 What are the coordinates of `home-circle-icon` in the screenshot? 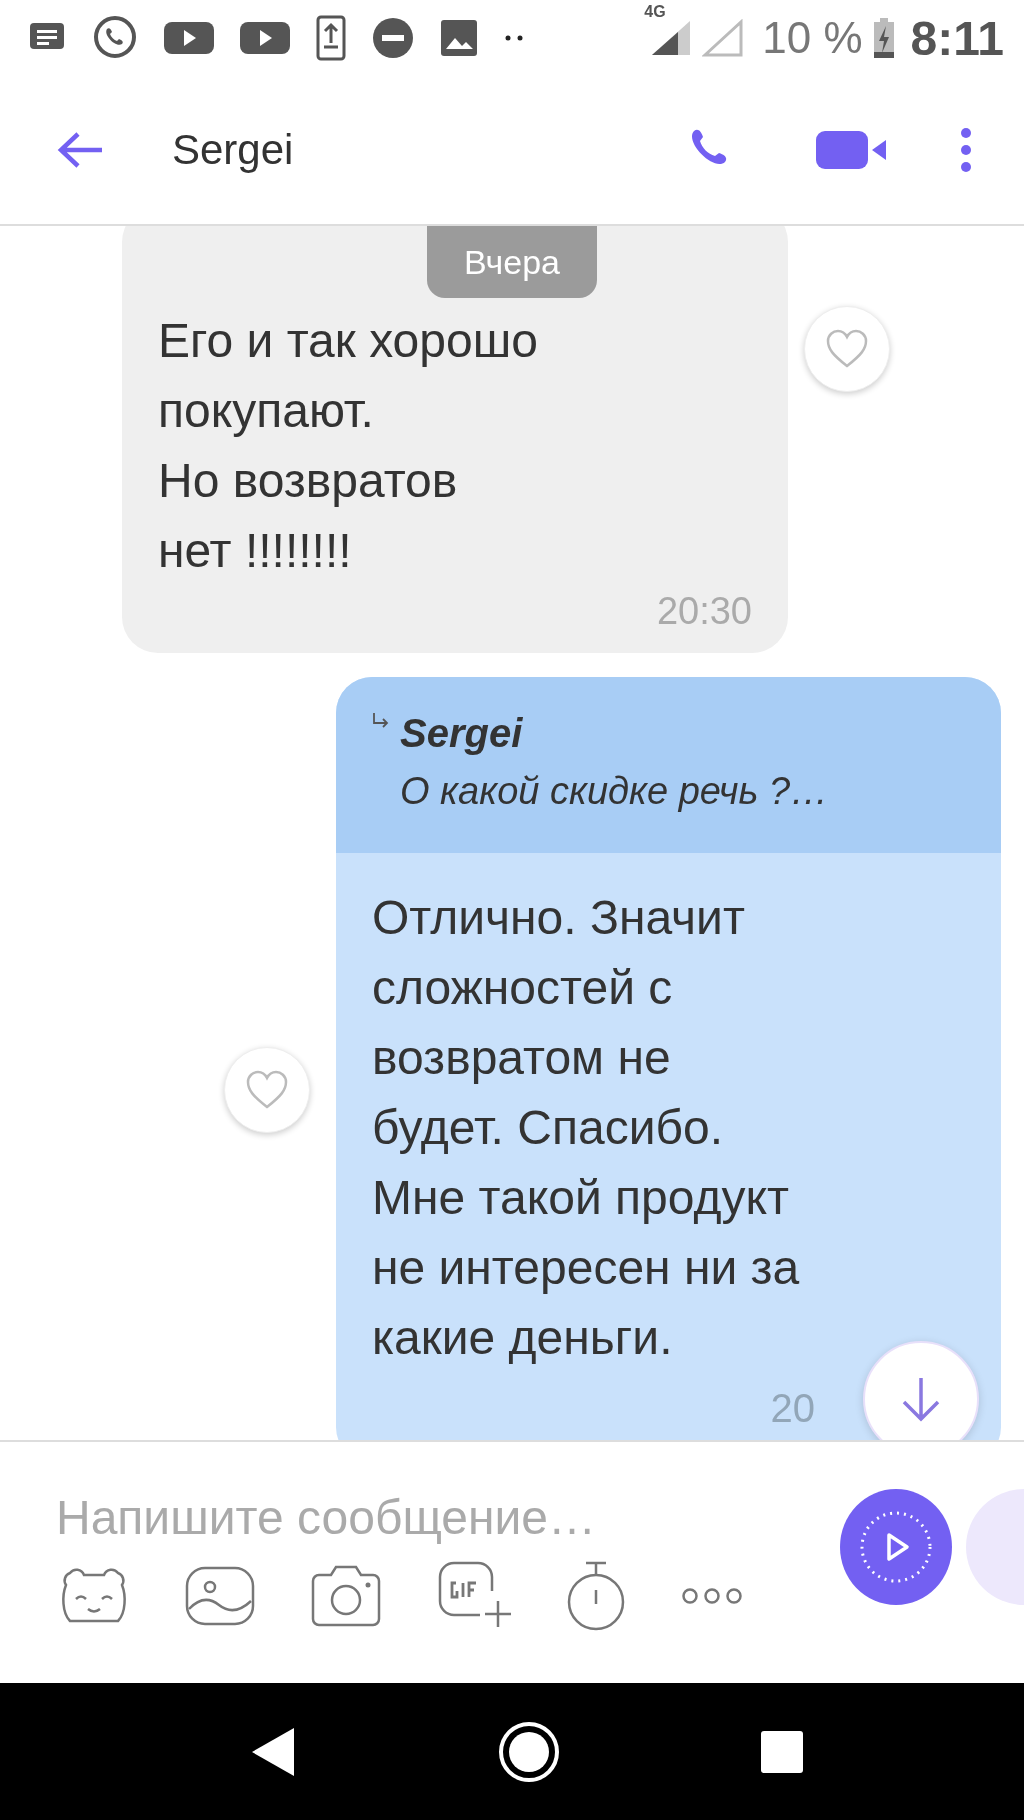 It's located at (529, 1751).